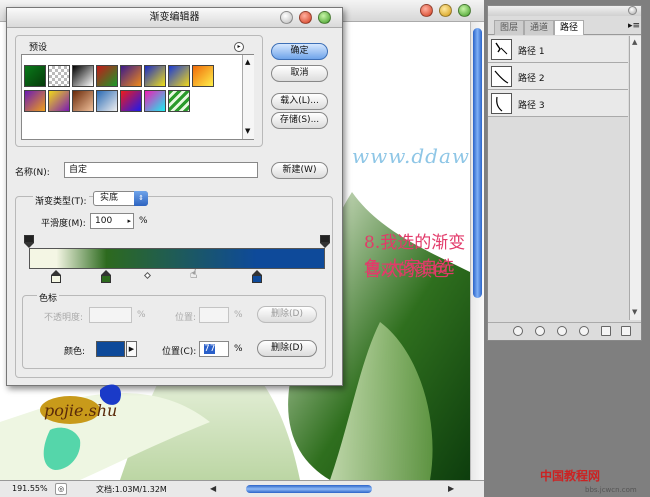 The image size is (650, 497). What do you see at coordinates (248, 97) in the screenshot?
I see `presets-scrollbar: ▲ ▼` at bounding box center [248, 97].